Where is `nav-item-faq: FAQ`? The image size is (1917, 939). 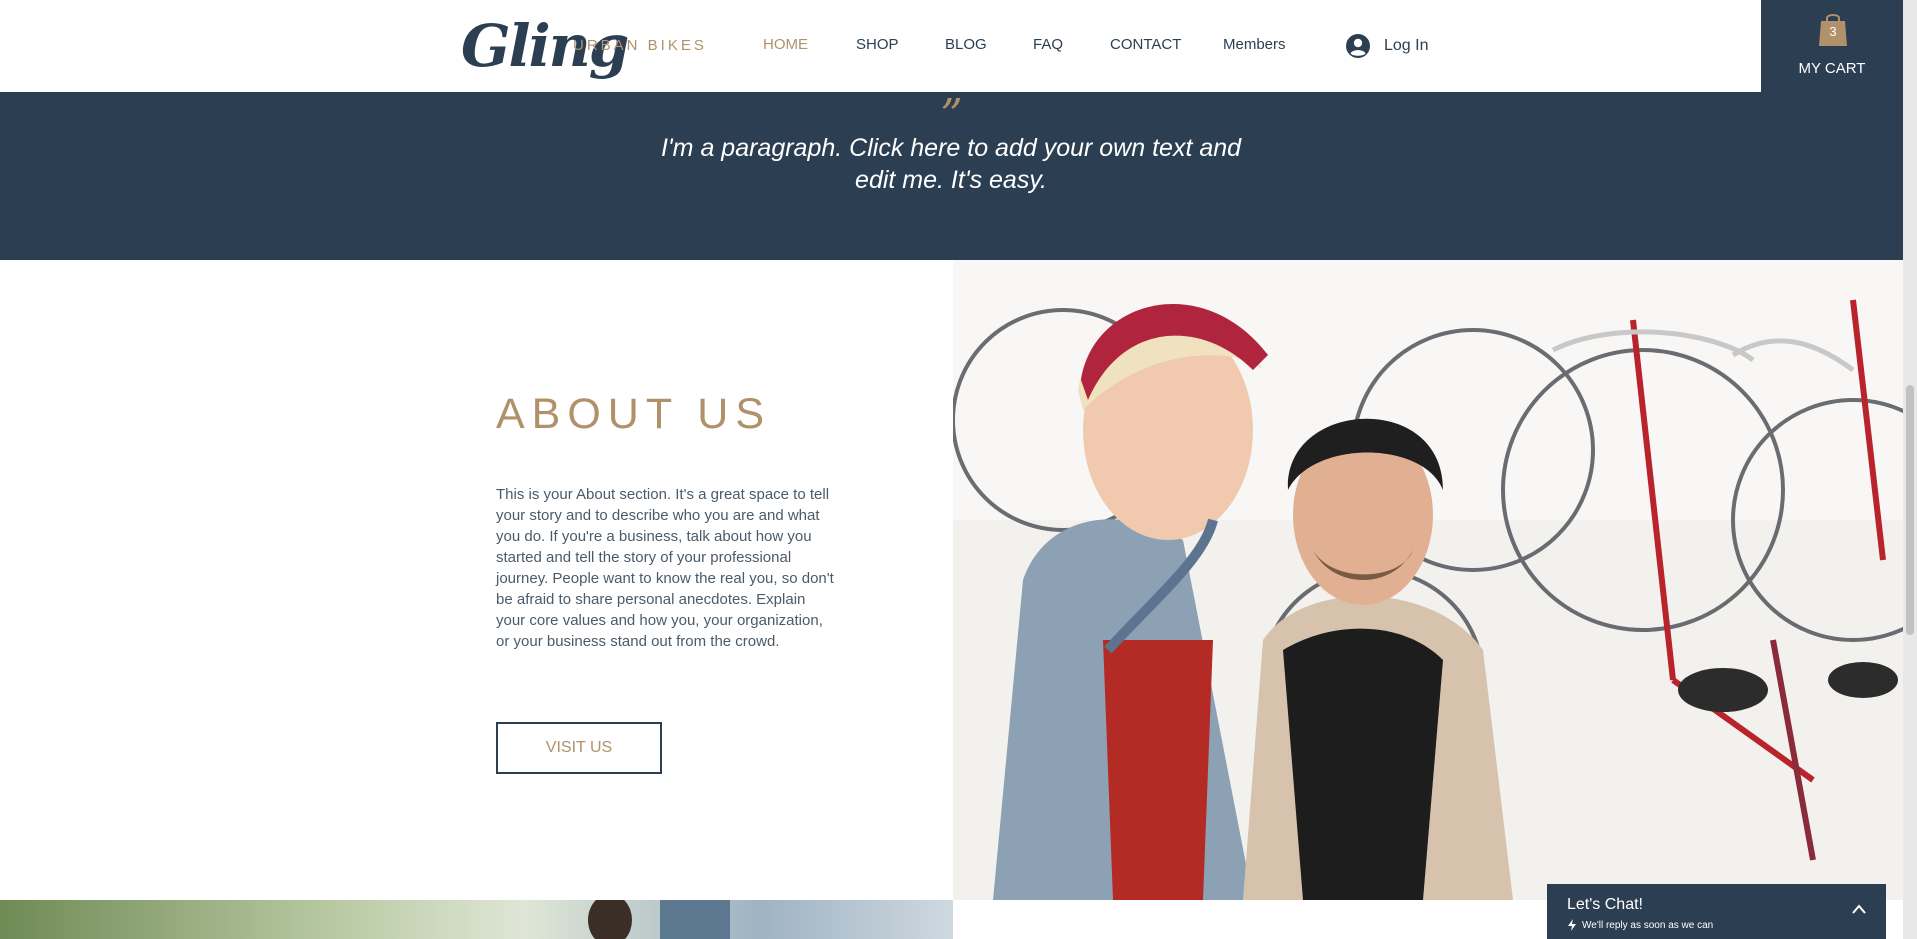 nav-item-faq: FAQ is located at coordinates (1048, 44).